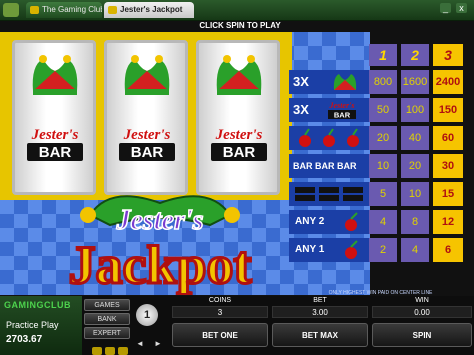 The image size is (474, 355). What do you see at coordinates (107, 305) in the screenshot?
I see `games-button: GAMES` at bounding box center [107, 305].